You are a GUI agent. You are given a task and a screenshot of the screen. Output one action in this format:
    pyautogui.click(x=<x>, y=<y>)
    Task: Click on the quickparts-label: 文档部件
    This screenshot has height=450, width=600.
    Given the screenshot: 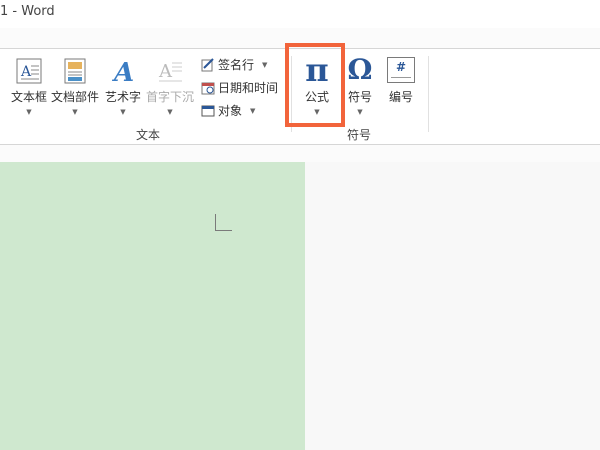 What is the action you would take?
    pyautogui.click(x=74, y=97)
    